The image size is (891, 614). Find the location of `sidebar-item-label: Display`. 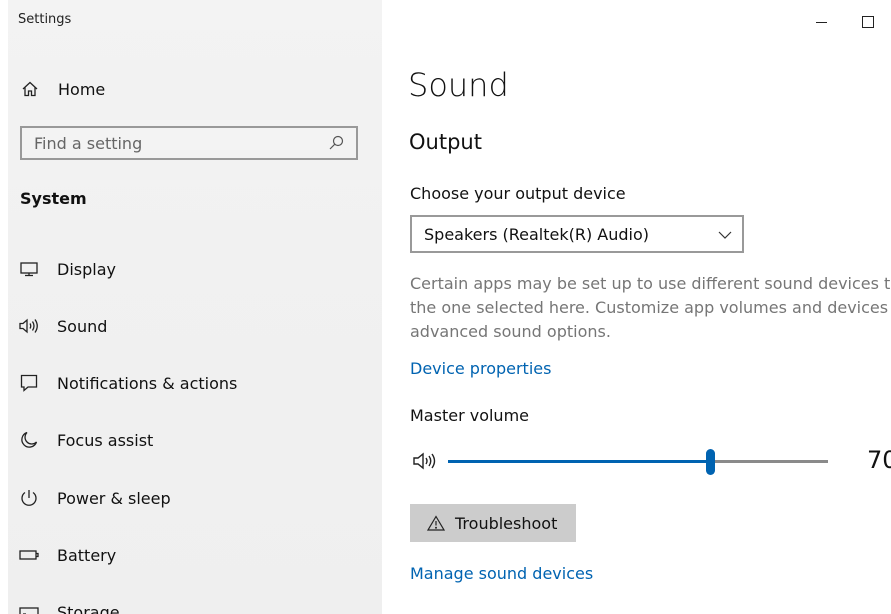

sidebar-item-label: Display is located at coordinates (86, 269).